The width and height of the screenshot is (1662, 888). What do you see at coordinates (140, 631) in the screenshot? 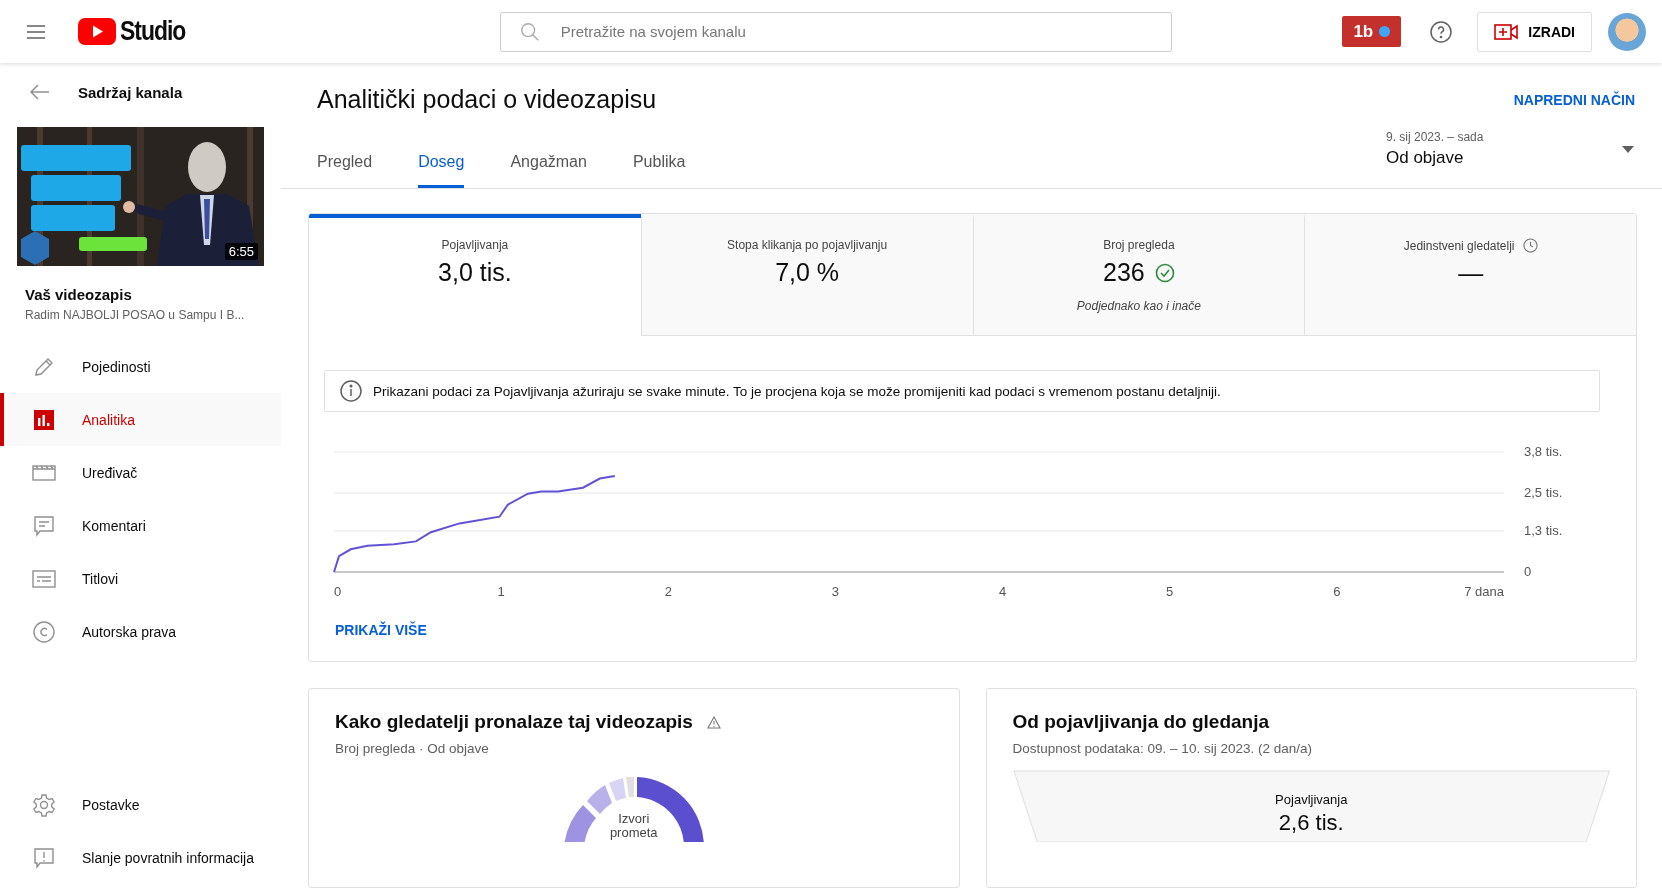
I see `sidebar-item: Autorska prava` at bounding box center [140, 631].